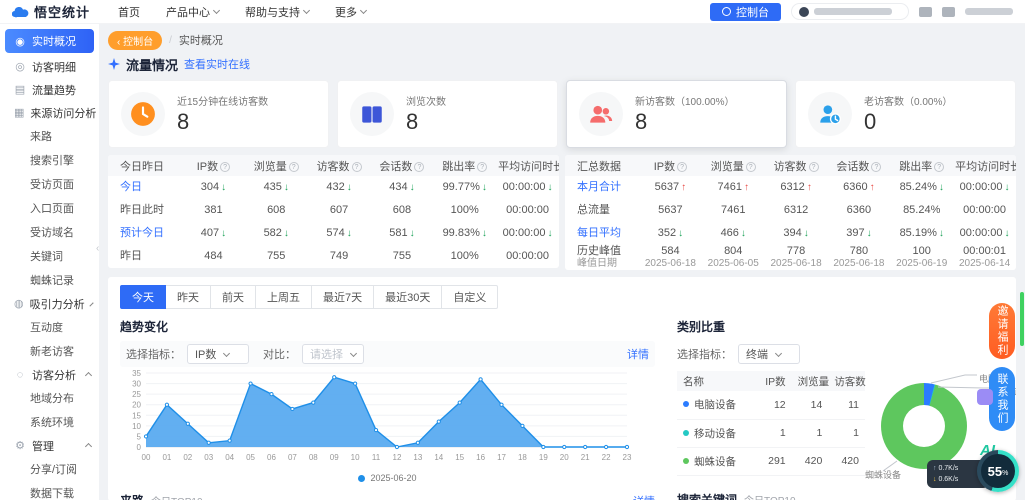 This screenshot has height=500, width=1025. Describe the element at coordinates (49, 208) in the screenshot. I see `sidebar-subitem-入口页面: 入口页面` at that location.